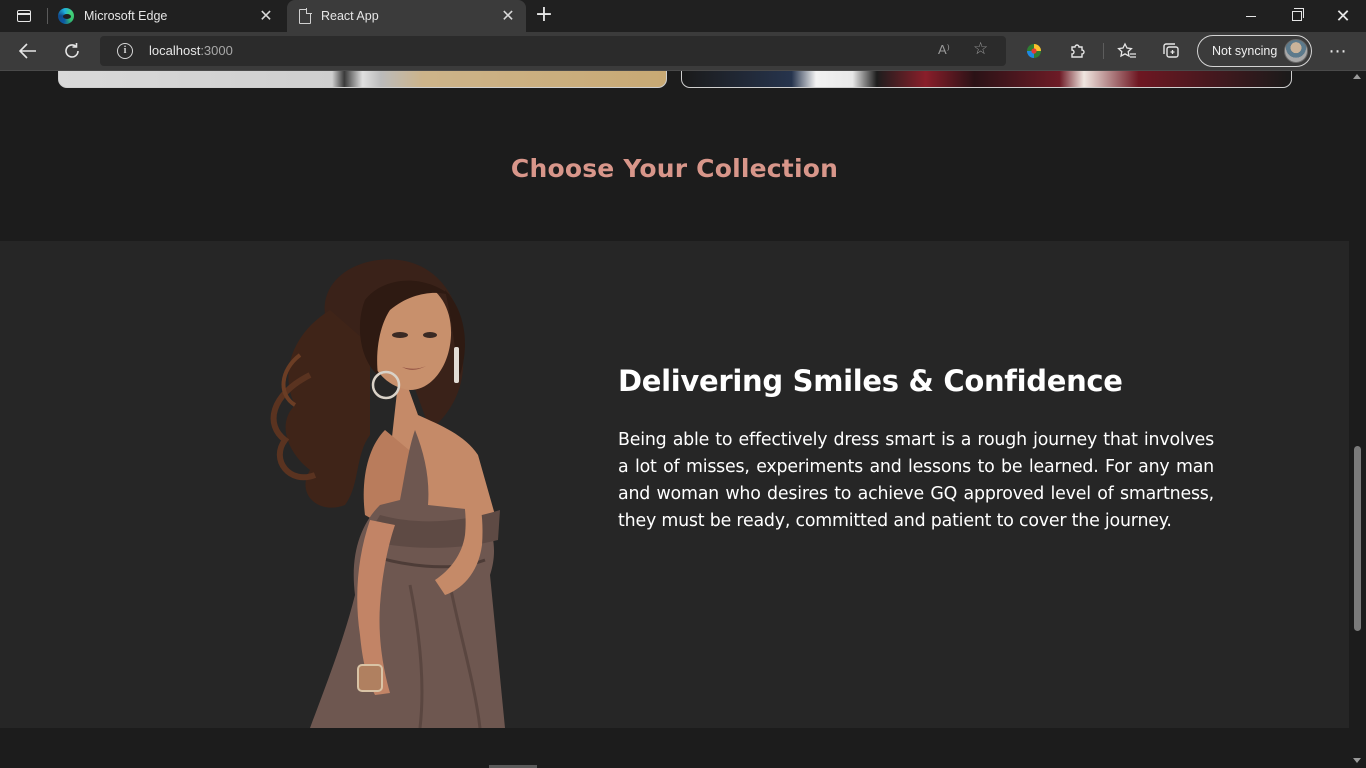 The image size is (1366, 768). I want to click on minimize-window-button, so click(1251, 16).